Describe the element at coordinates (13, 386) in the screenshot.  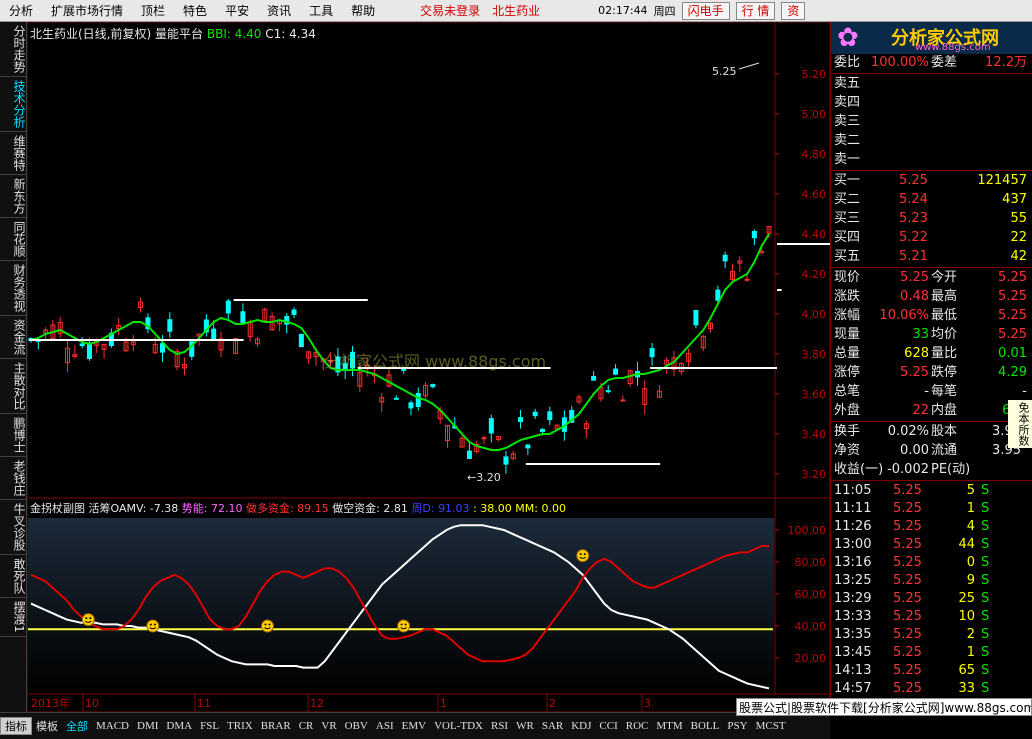
I see `side-tab-7: 主散对比` at that location.